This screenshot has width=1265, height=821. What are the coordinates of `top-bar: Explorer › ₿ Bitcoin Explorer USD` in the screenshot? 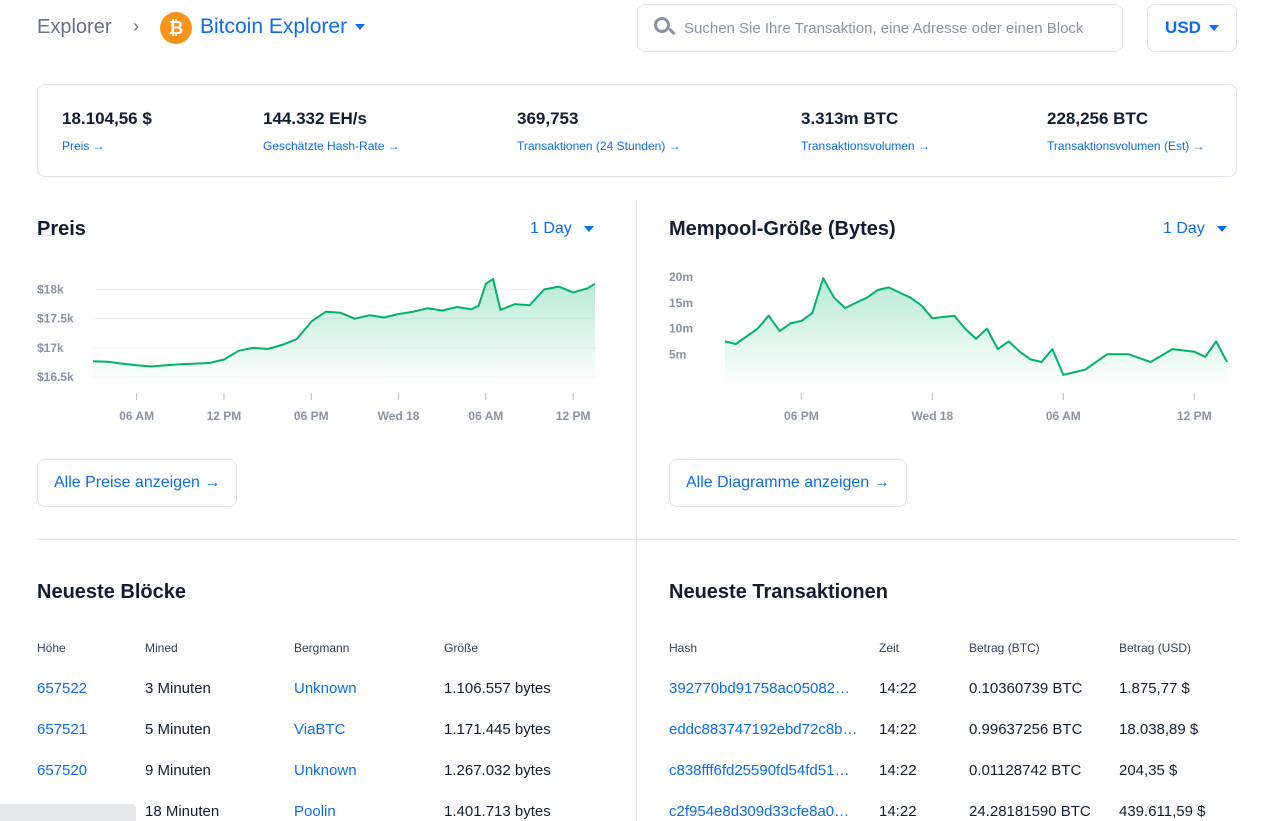 It's located at (637, 28).